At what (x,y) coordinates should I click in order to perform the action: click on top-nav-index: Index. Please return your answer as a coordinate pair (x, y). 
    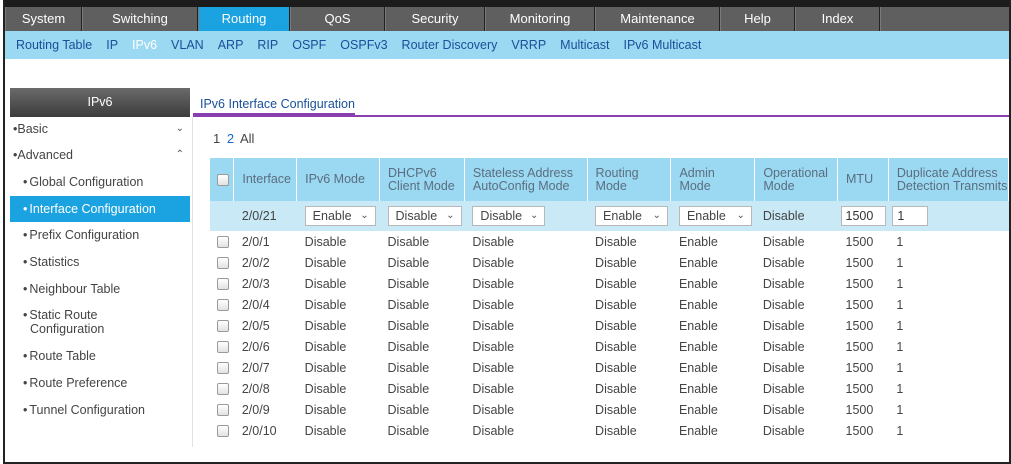
    Looking at the image, I should click on (837, 19).